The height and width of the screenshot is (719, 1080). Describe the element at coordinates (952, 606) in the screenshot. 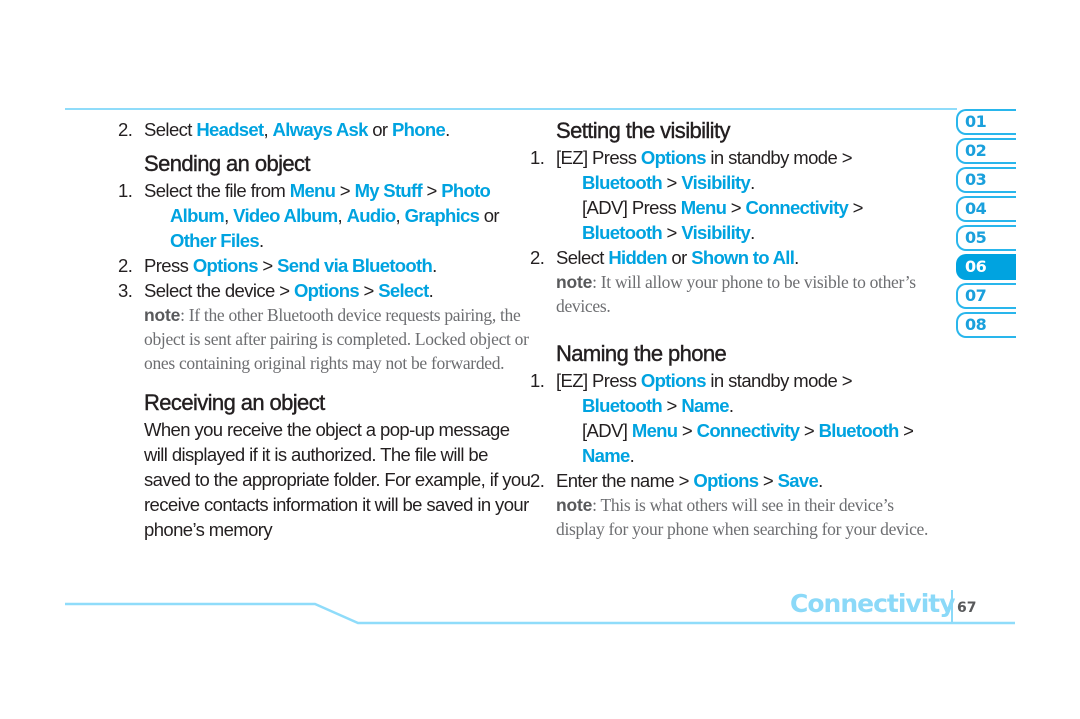

I see `footer-separator` at that location.